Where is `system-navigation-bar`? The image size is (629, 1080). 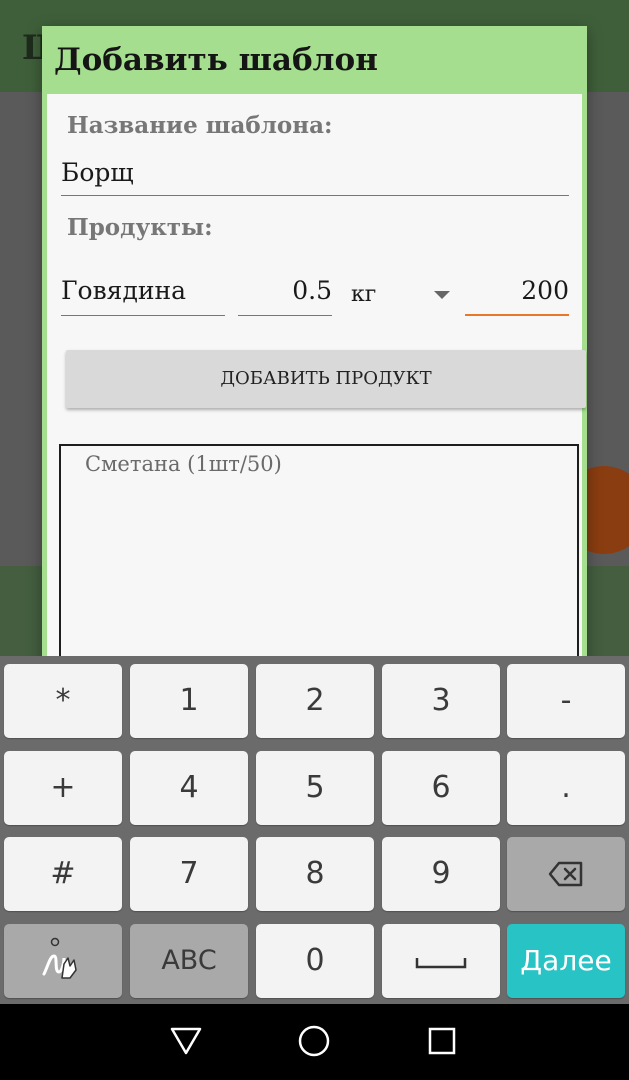
system-navigation-bar is located at coordinates (314, 1042).